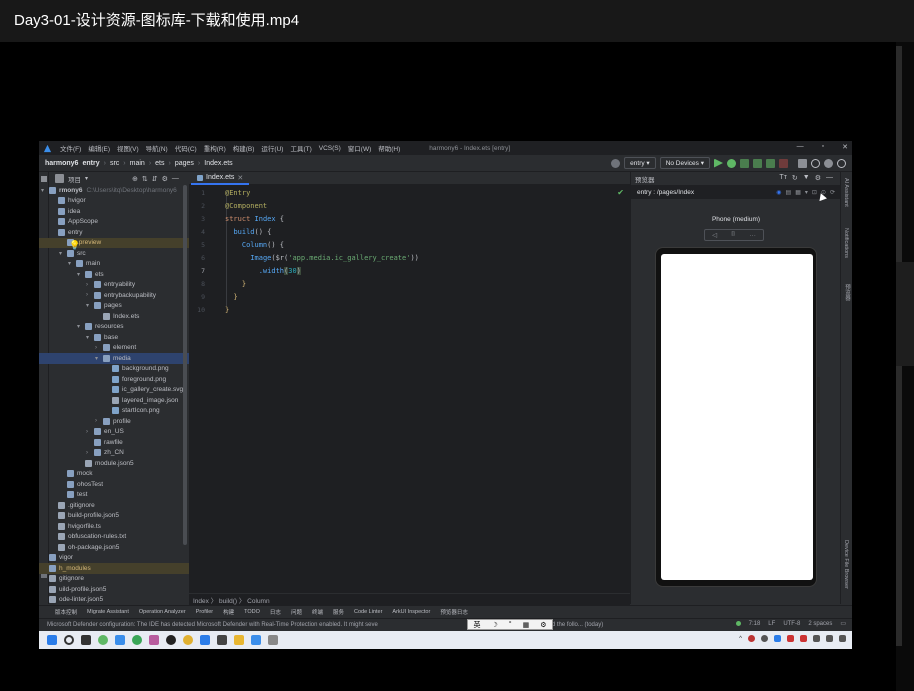 The width and height of the screenshot is (914, 691). I want to click on bottom-tab: Code Linter, so click(368, 612).